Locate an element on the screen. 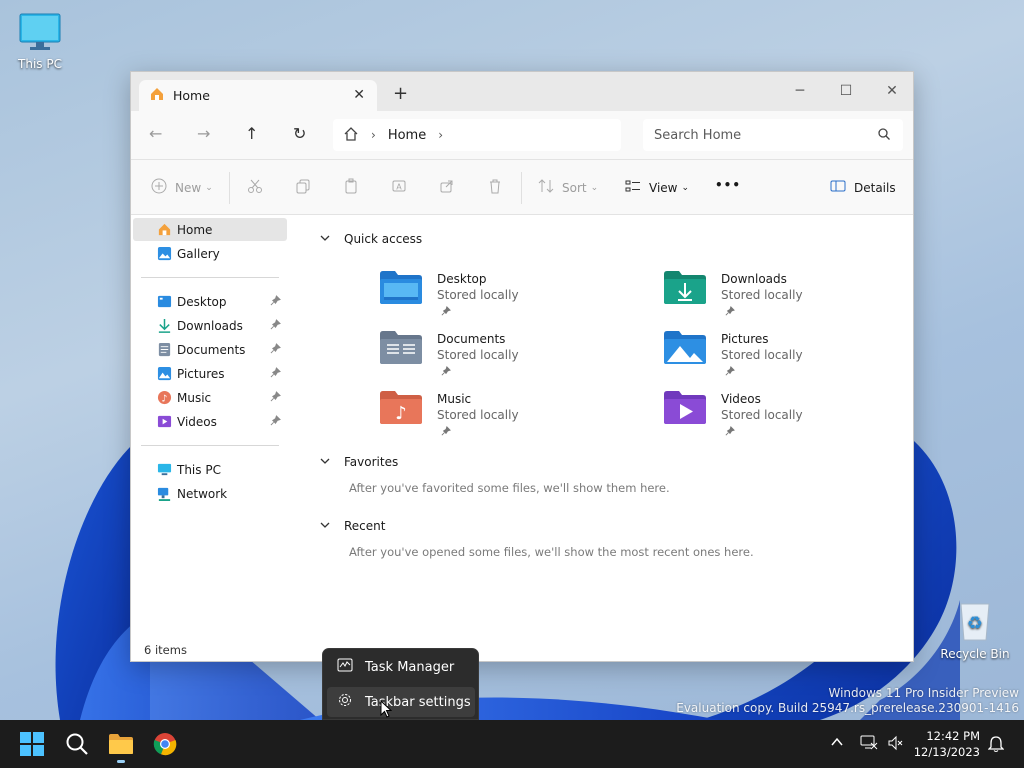  monitor-icon is located at coordinates (40, 33).